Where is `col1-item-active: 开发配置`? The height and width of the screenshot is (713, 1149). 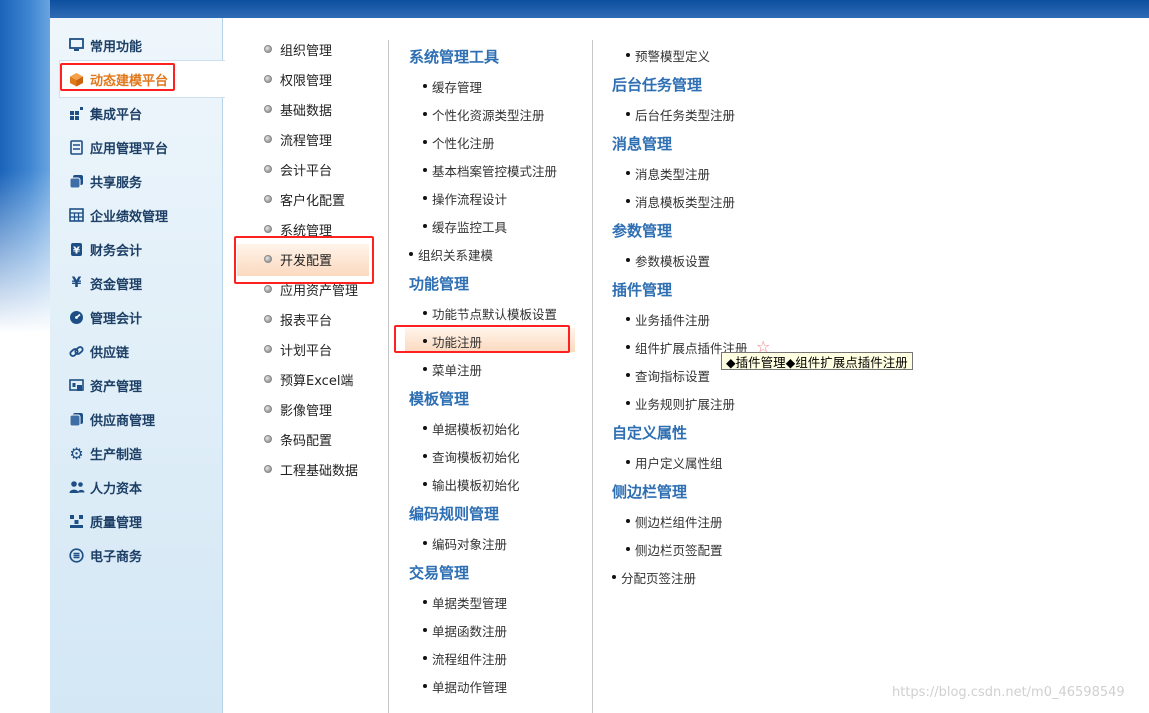
col1-item-active: 开发配置 is located at coordinates (298, 259).